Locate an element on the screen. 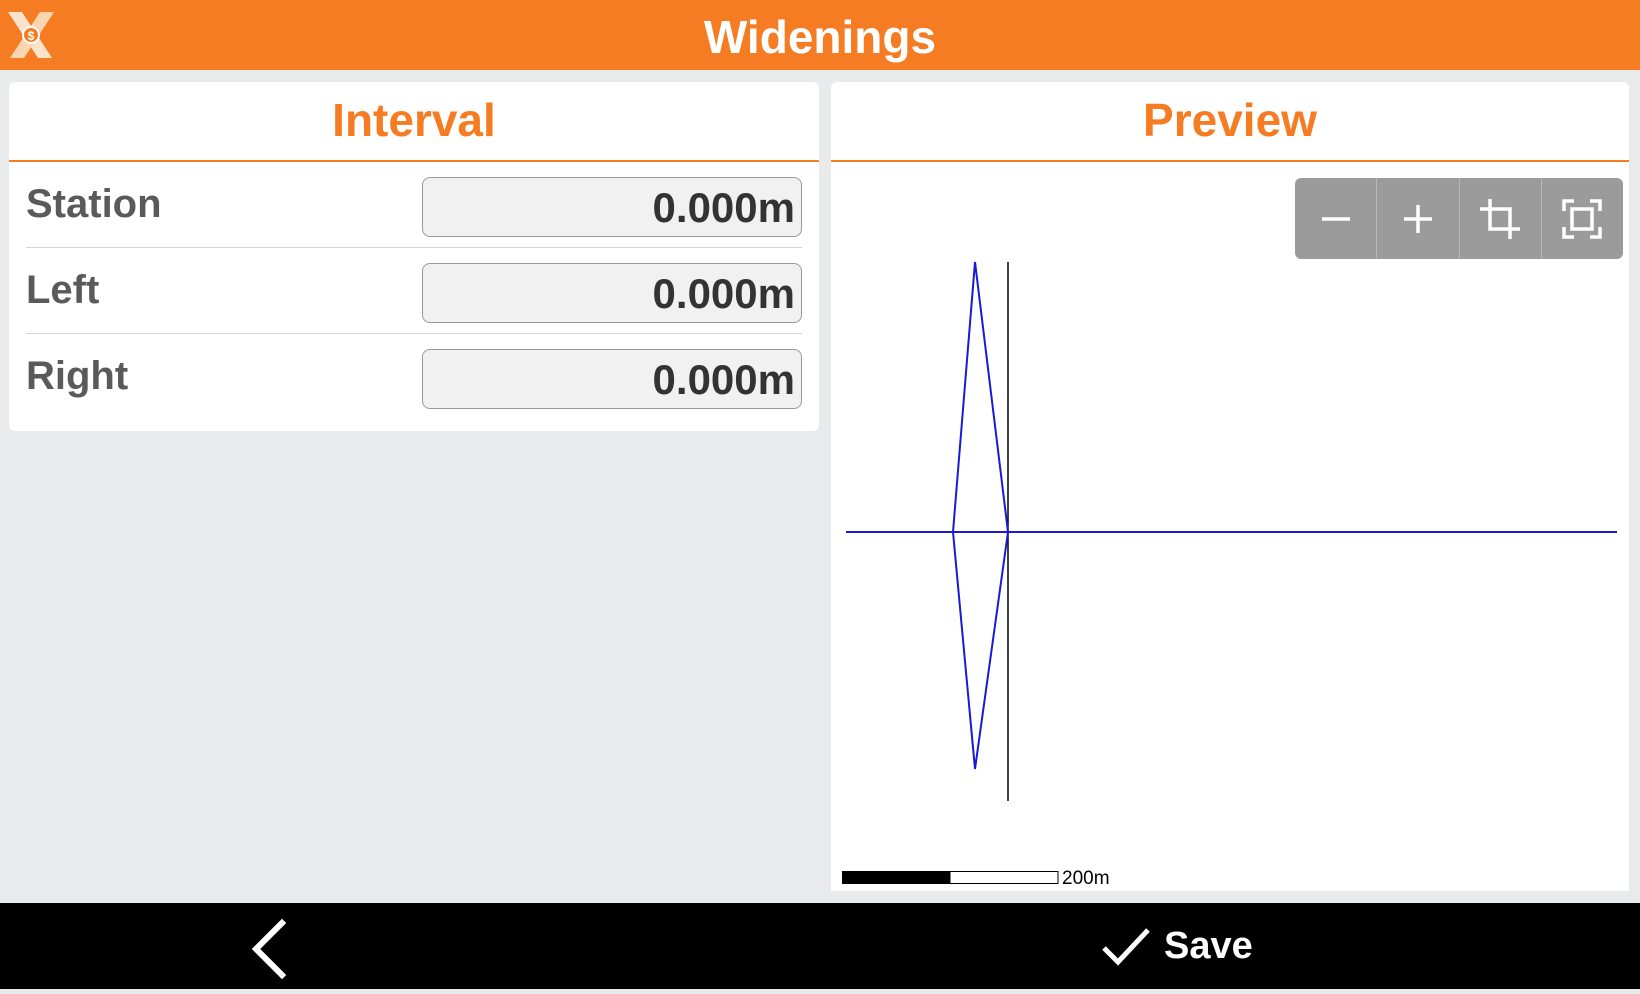 Image resolution: width=1640 pixels, height=994 pixels. back-button is located at coordinates (270, 946).